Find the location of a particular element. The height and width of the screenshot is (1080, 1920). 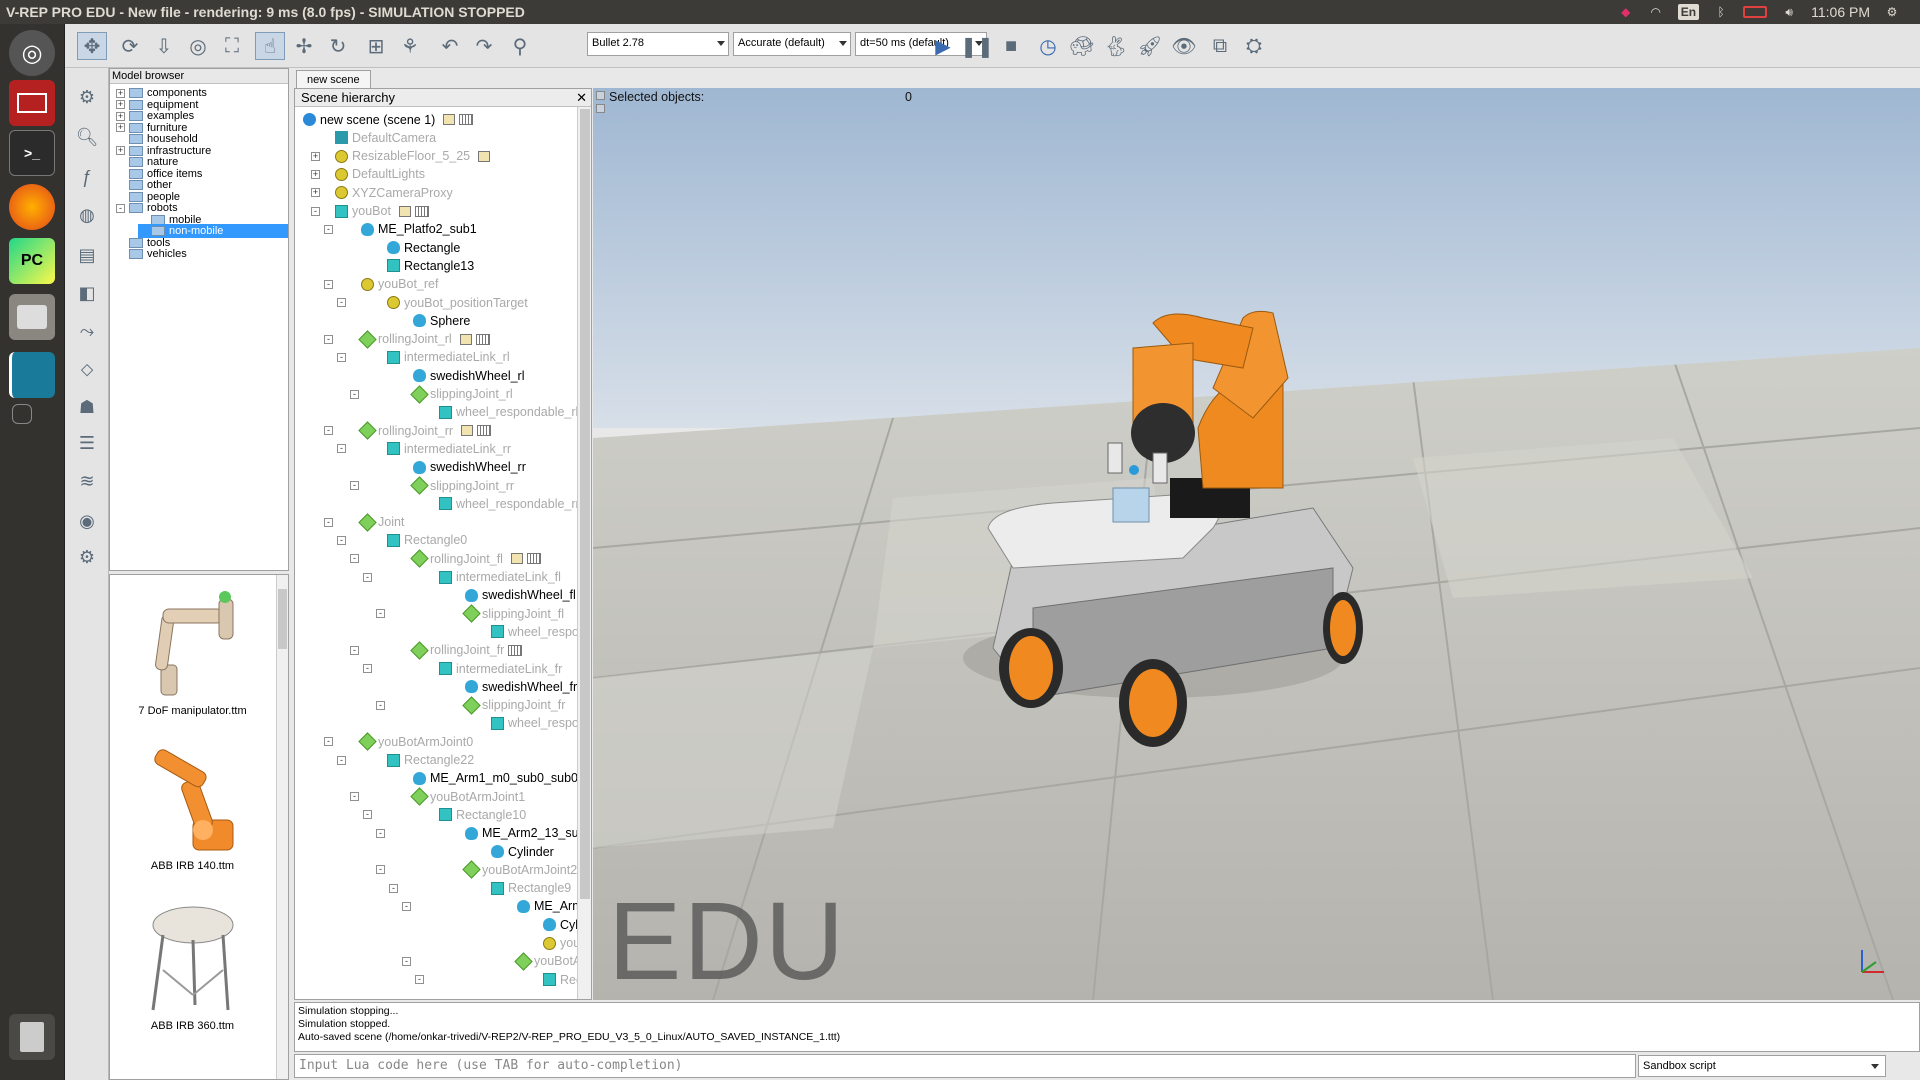

model-thumbnail-7dof: 7 DoF manipulator.ttm is located at coordinates (192, 651).